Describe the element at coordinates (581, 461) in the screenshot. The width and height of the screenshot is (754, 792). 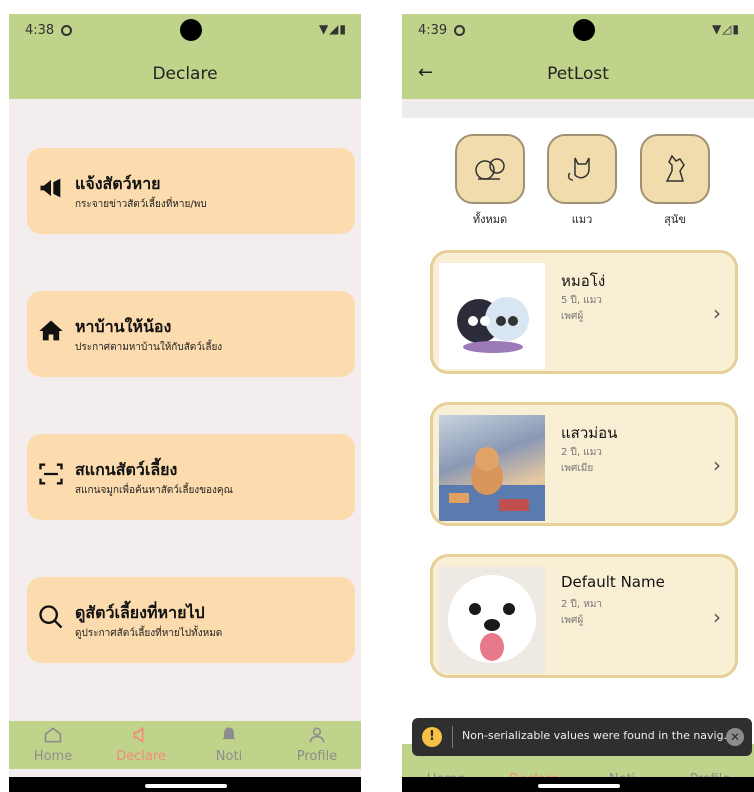
I see `pet-meta: 2 ปี, แมว เพศเมีย` at that location.